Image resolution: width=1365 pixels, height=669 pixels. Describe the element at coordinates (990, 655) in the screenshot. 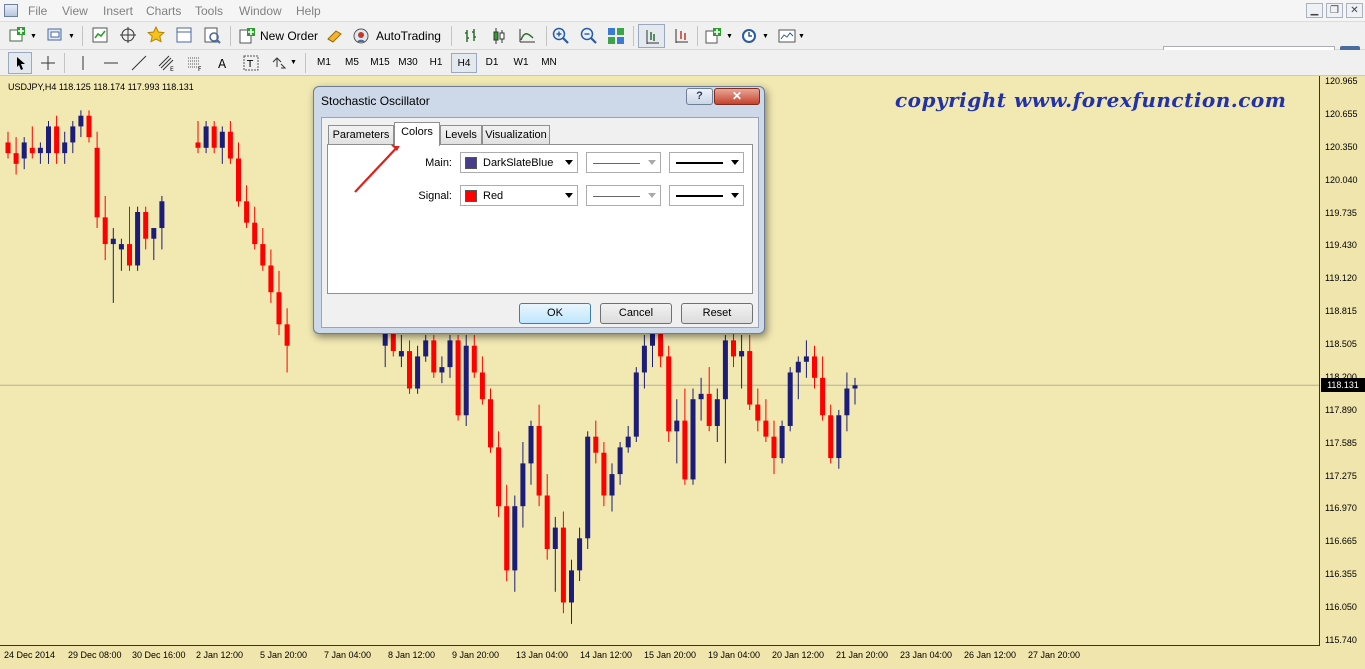

I see `time-tick-label: 26 Jan 12:00` at that location.